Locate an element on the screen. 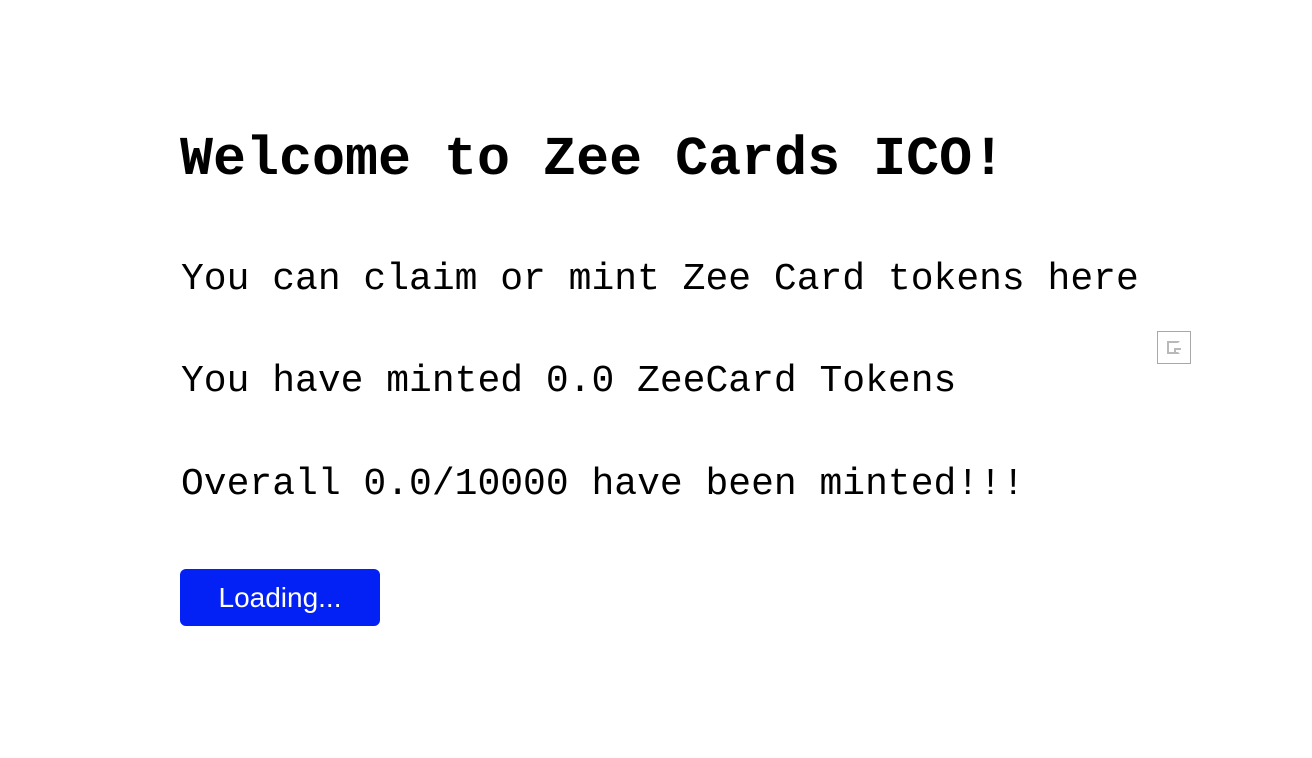 Image resolution: width=1312 pixels, height=758 pixels. overall-minted-text: Overall 0.0/10000 have been minted!!! is located at coordinates (603, 484).